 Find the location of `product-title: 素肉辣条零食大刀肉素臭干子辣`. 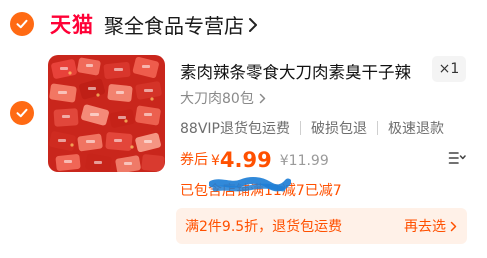

product-title: 素肉辣条零食大刀肉素臭干子辣 is located at coordinates (295, 71).